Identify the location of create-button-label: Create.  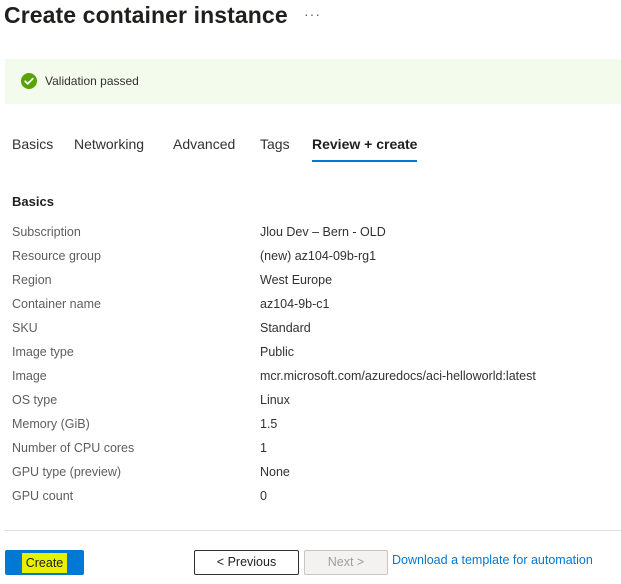
(44, 563).